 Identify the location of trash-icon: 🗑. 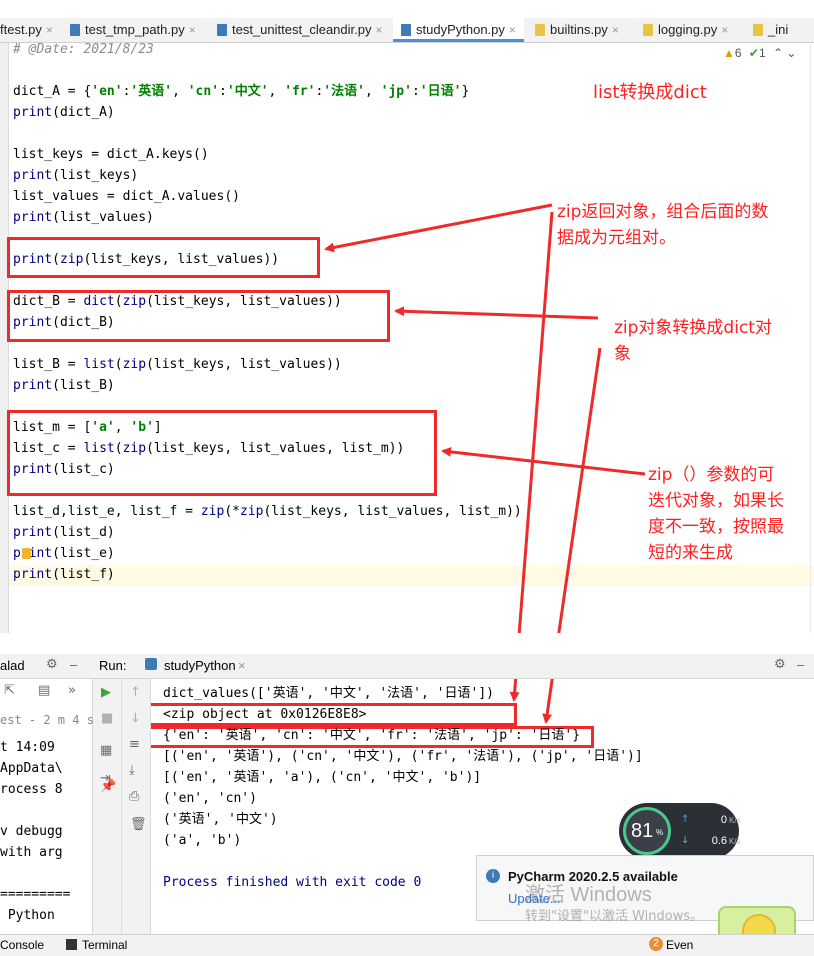
(138, 824).